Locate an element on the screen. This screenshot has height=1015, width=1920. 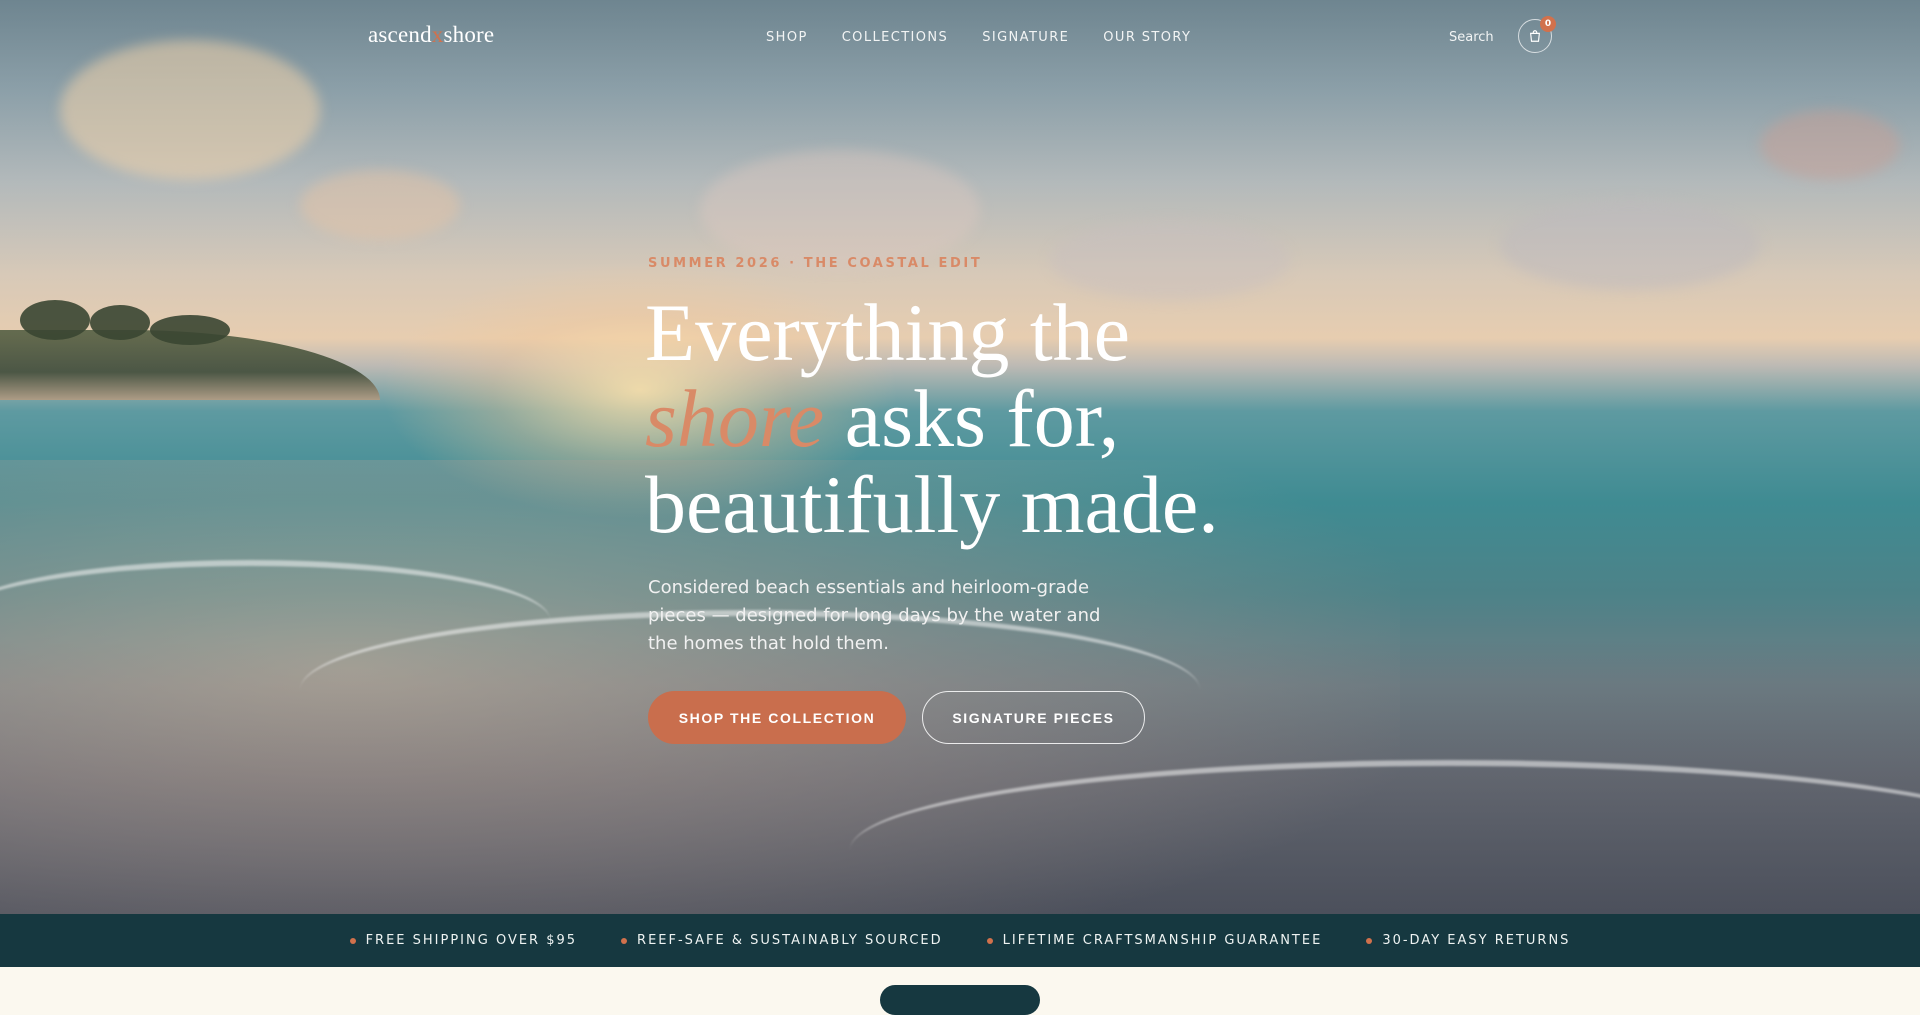
headline-line-2: asks for, is located at coordinates (972, 418).